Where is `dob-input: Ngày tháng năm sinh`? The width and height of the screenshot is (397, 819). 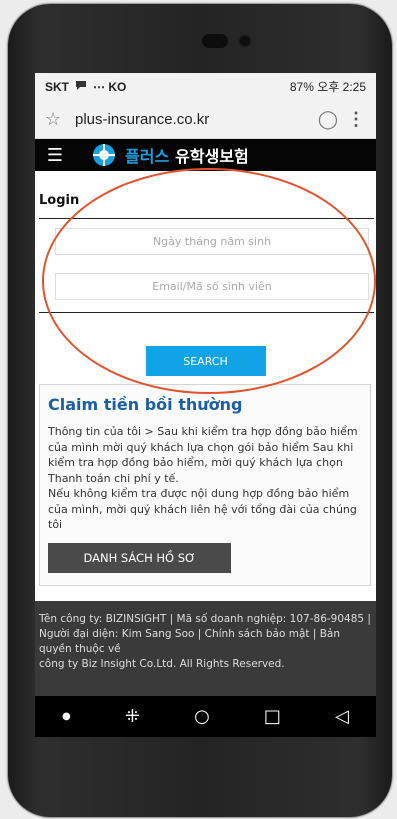 dob-input: Ngày tháng năm sinh is located at coordinates (212, 241).